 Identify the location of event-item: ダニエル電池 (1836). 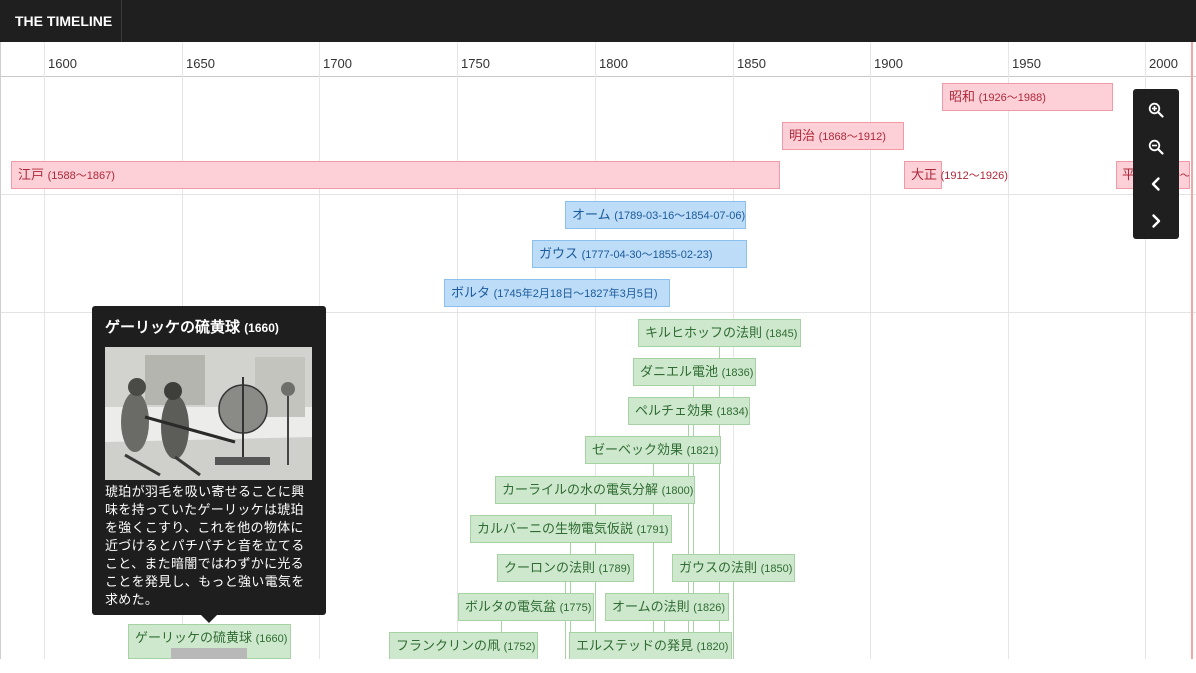
(694, 372).